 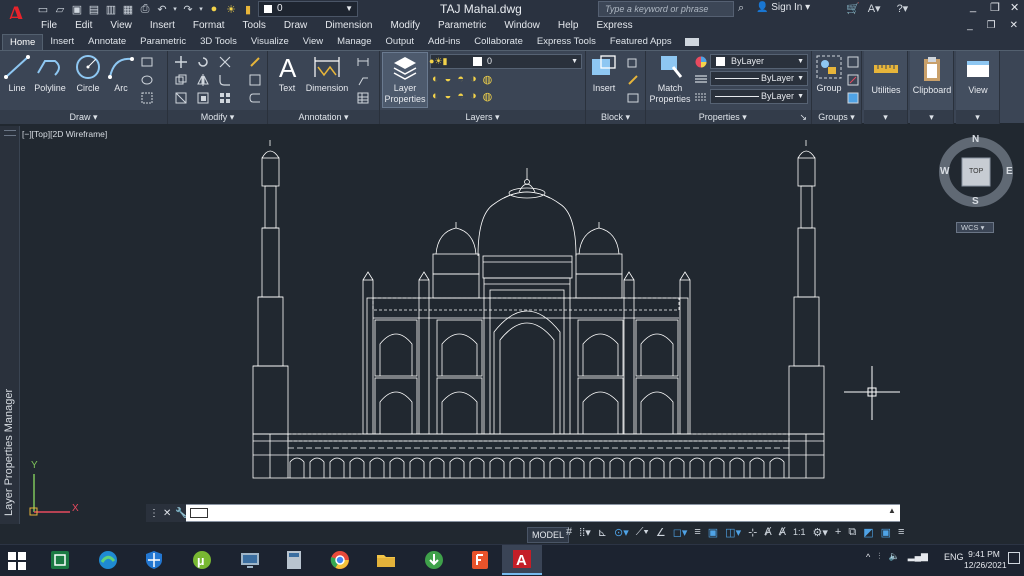 I want to click on autodesk-app-store-icon: 🛒, so click(x=853, y=8).